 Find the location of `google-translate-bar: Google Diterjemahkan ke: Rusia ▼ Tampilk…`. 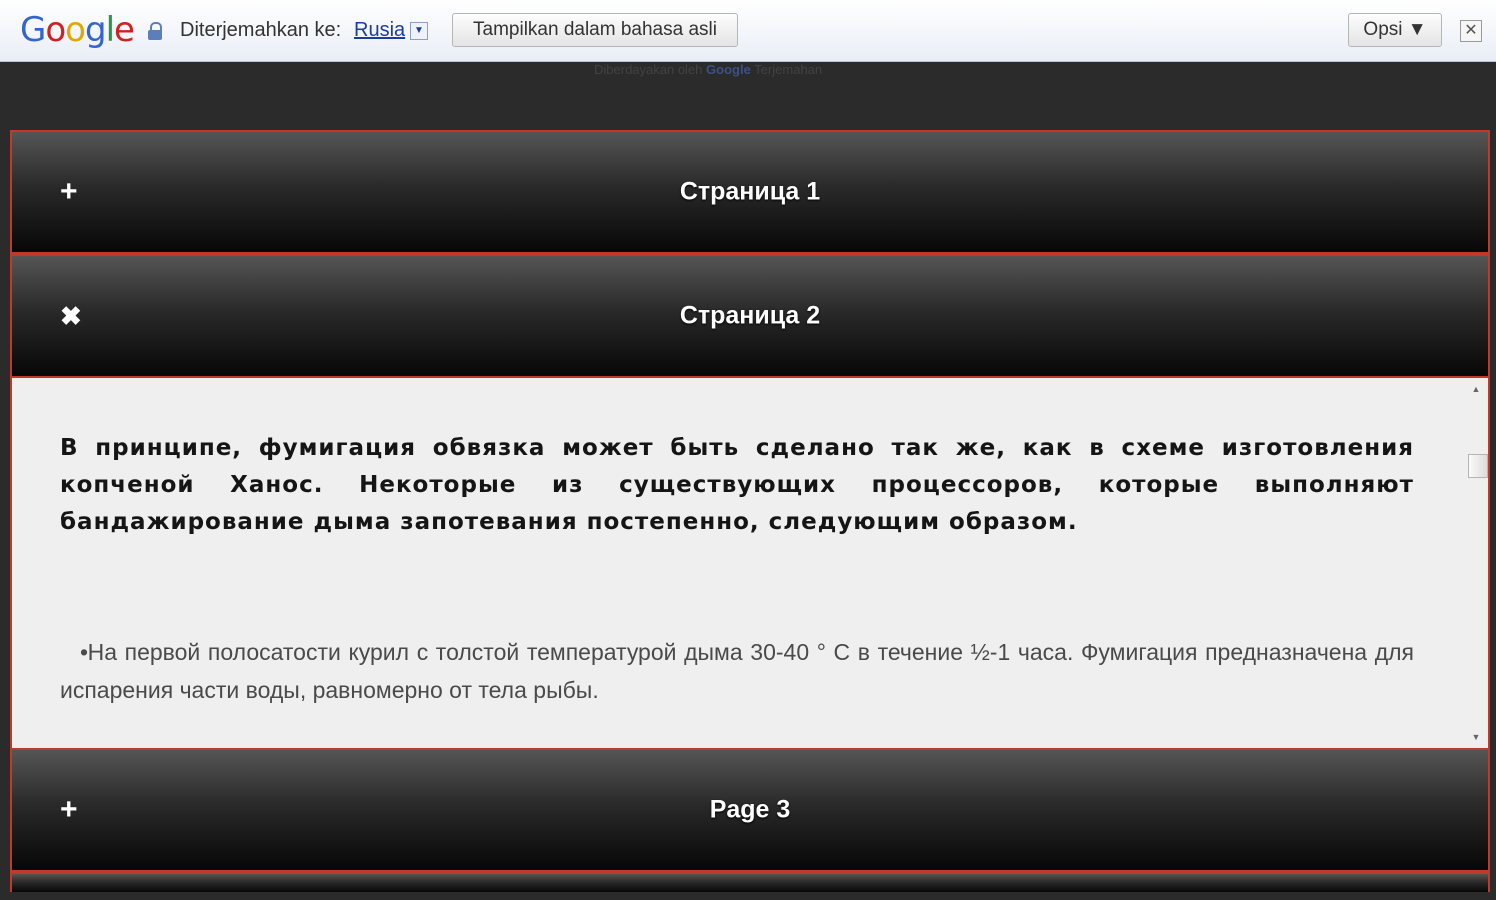

google-translate-bar: Google Diterjemahkan ke: Rusia ▼ Tampilk… is located at coordinates (748, 31).